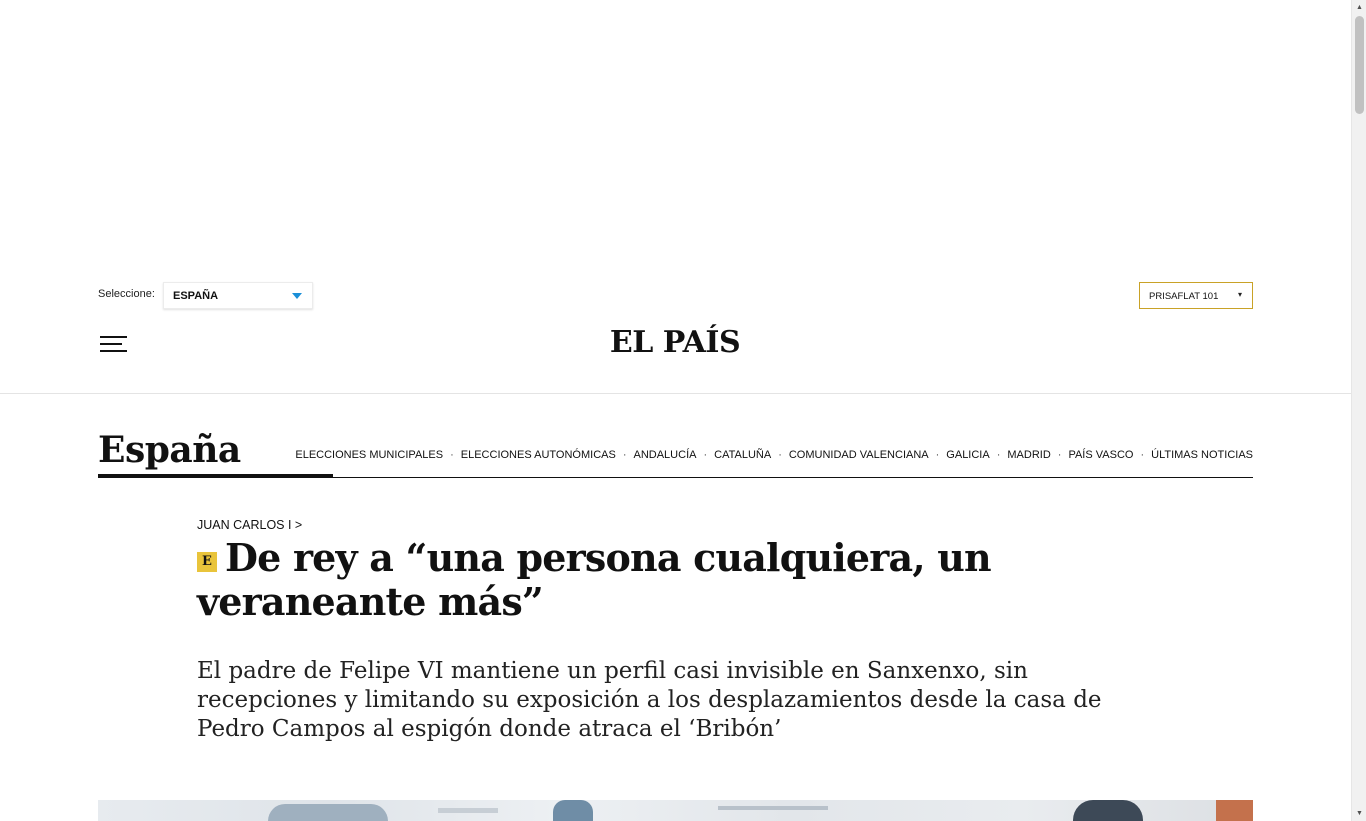  Describe the element at coordinates (675, 810) in the screenshot. I see `hero-image` at that location.